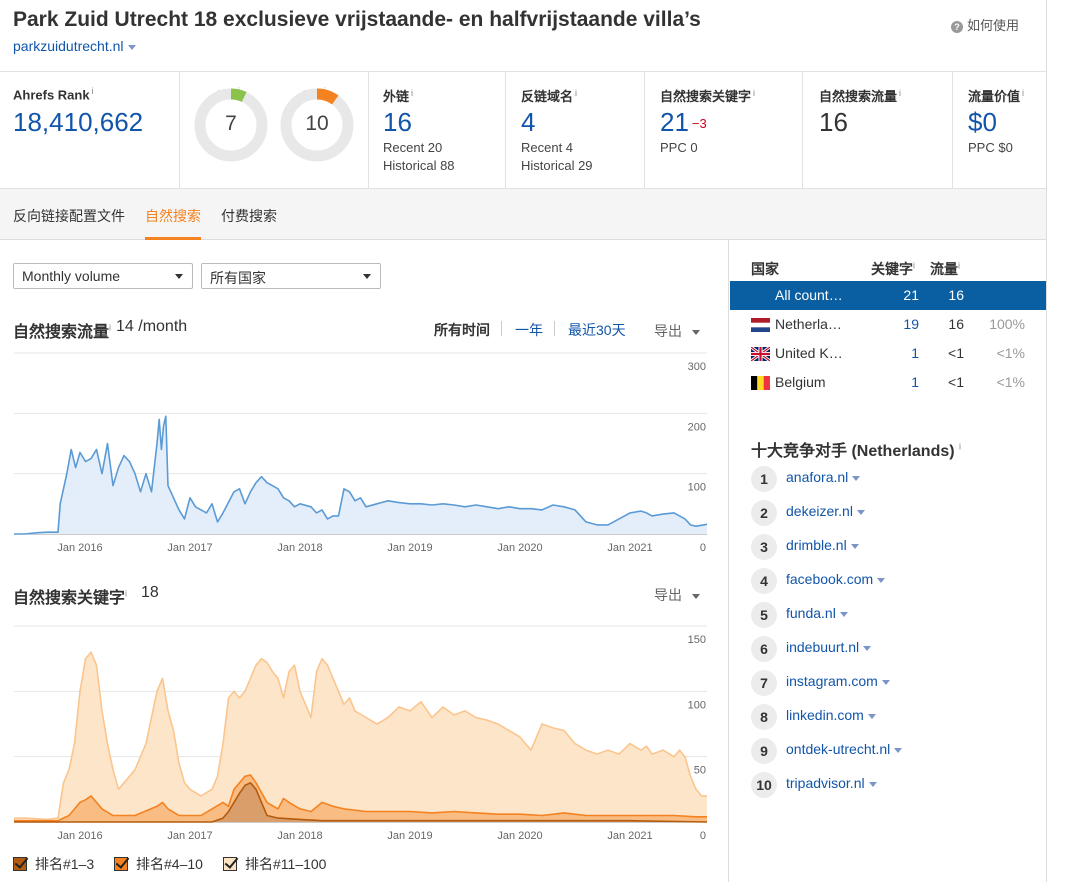 Image resolution: width=1079 pixels, height=882 pixels. What do you see at coordinates (993, 25) in the screenshot?
I see `help-label: 如何使用` at bounding box center [993, 25].